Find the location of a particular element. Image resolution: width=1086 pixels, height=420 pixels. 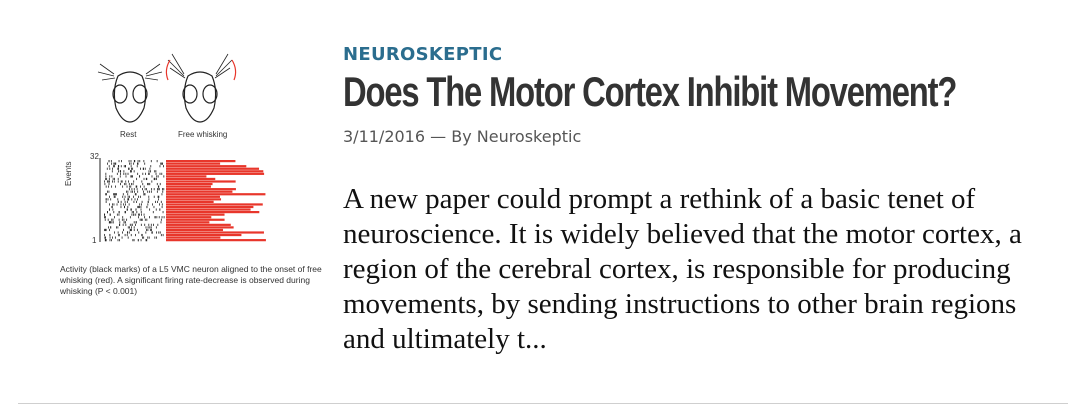

label-rest: Rest is located at coordinates (128, 134).